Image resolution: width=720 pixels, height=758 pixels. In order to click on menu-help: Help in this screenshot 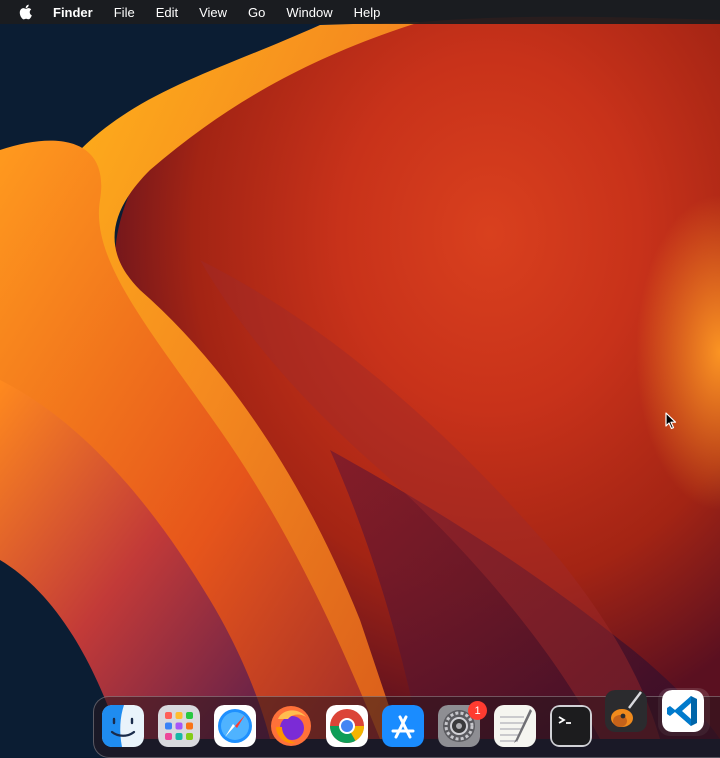, I will do `click(367, 12)`.